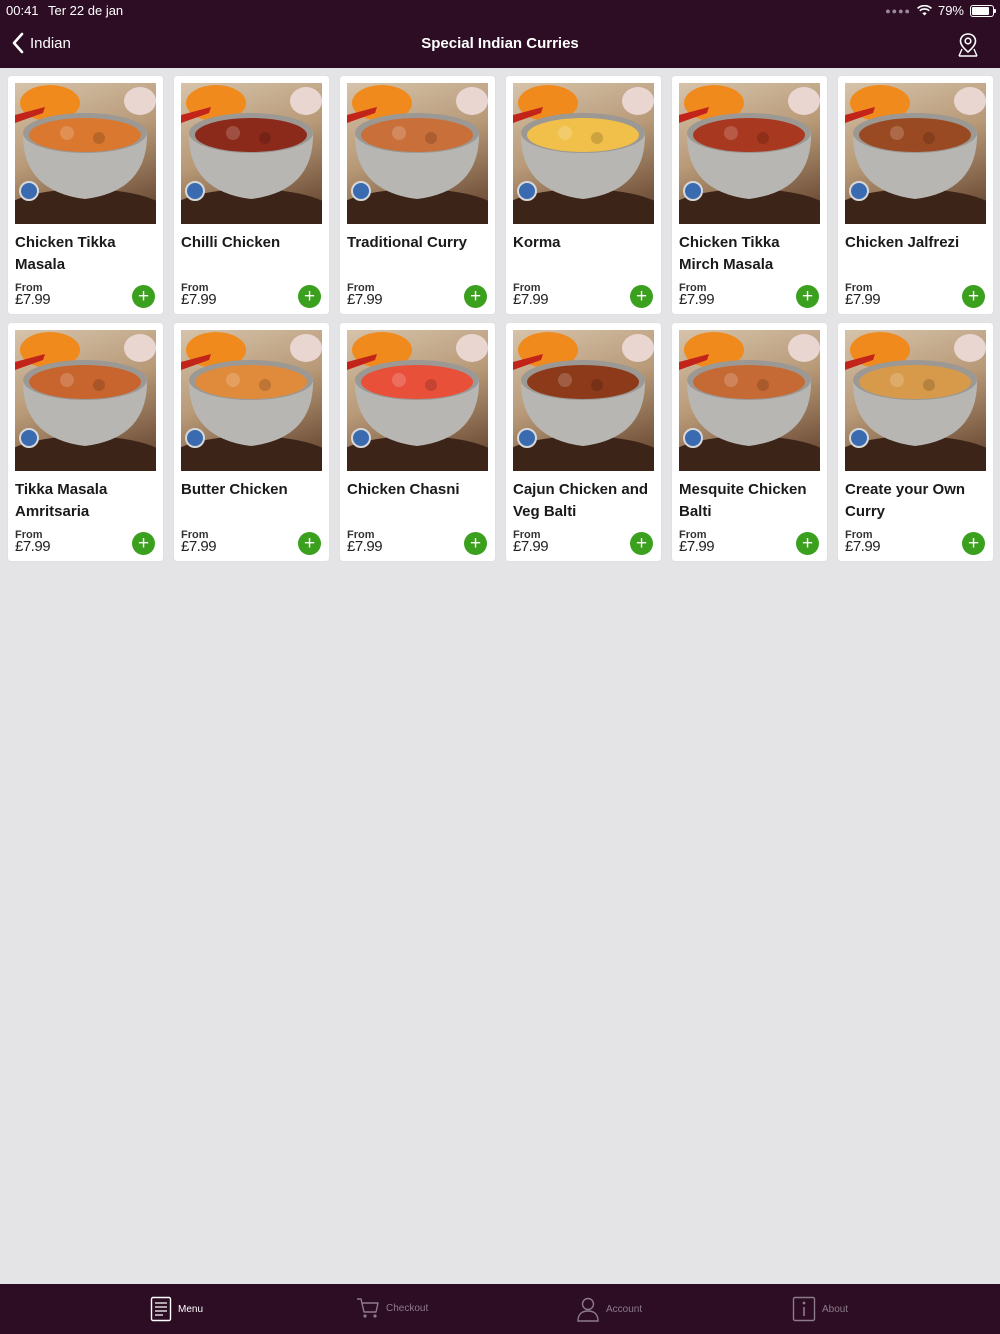 Image resolution: width=1000 pixels, height=1334 pixels. I want to click on tab-checkout: Checkout, so click(392, 1308).